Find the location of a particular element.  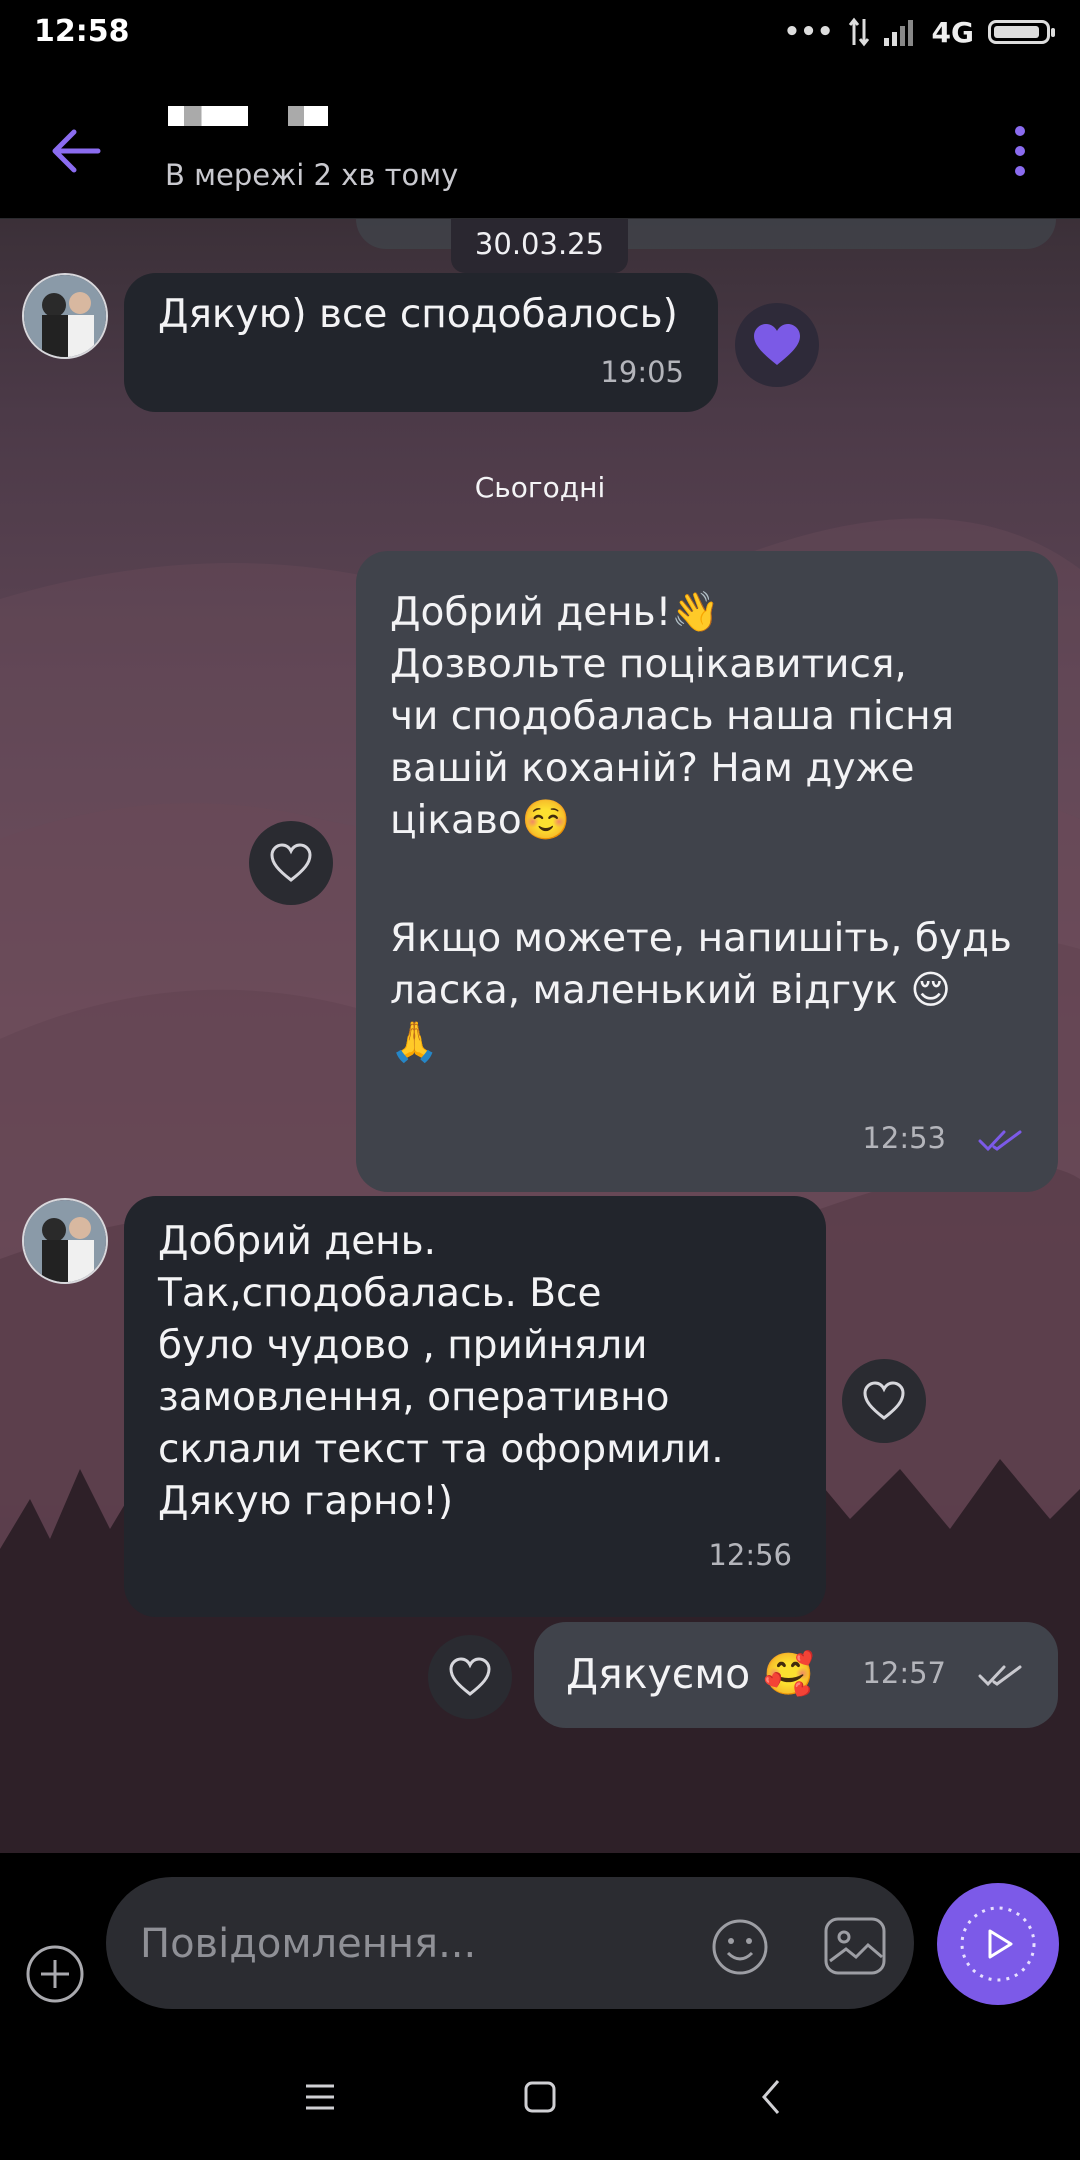

menu-icon is located at coordinates (320, 2097).